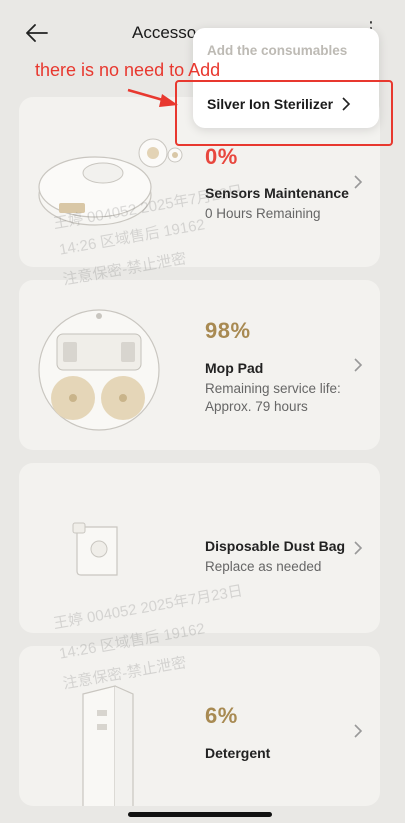 The width and height of the screenshot is (405, 823). I want to click on accessory-status: Replace as needed, so click(263, 566).